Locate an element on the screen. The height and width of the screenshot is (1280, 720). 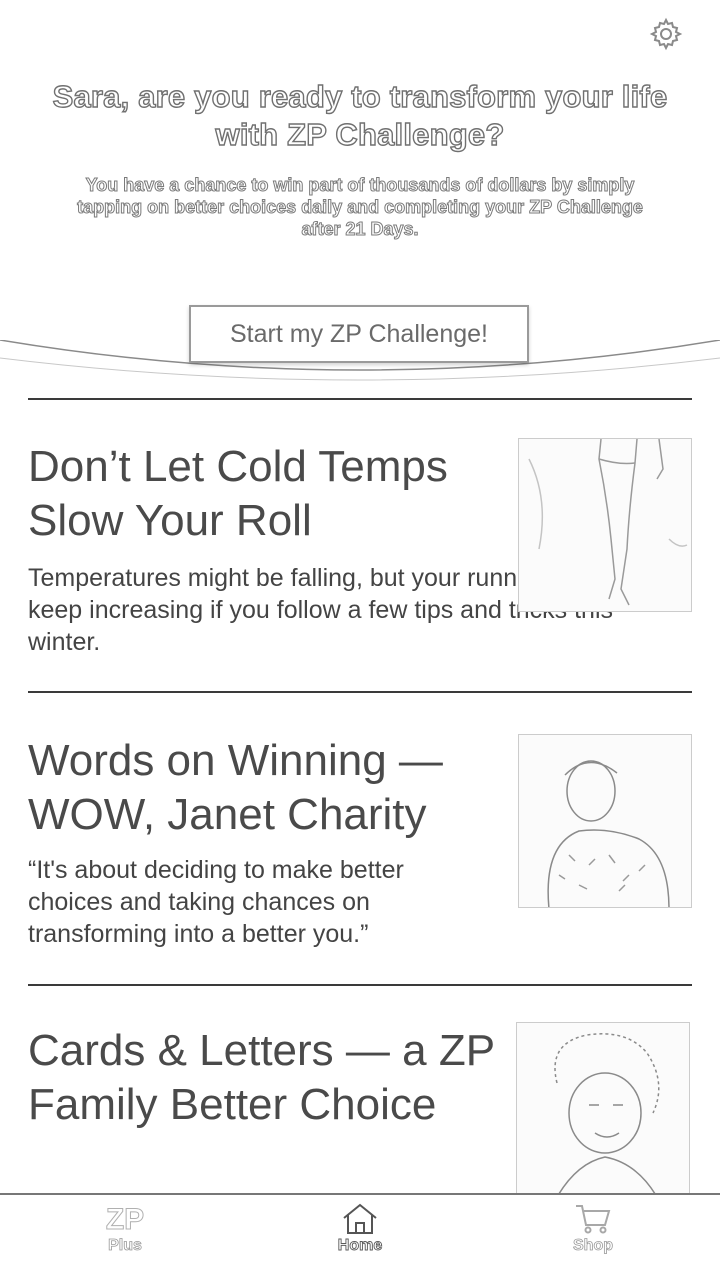
cart-icon is located at coordinates (593, 1219).